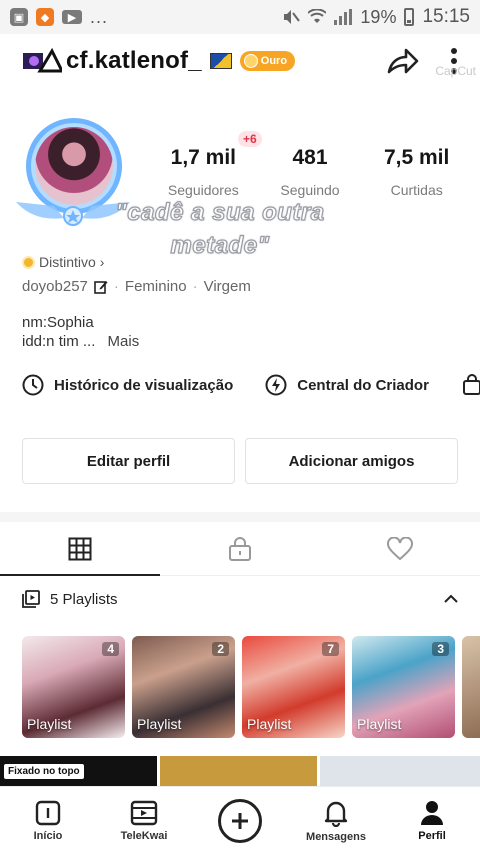 The height and width of the screenshot is (854, 480). What do you see at coordinates (72, 17) in the screenshot?
I see `youtube-icon: ▶` at bounding box center [72, 17].